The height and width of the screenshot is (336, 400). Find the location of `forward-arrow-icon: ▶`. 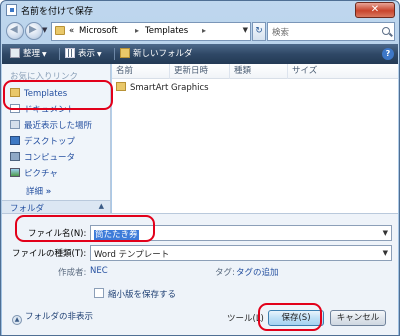

forward-arrow-icon: ▶ is located at coordinates (33, 29).